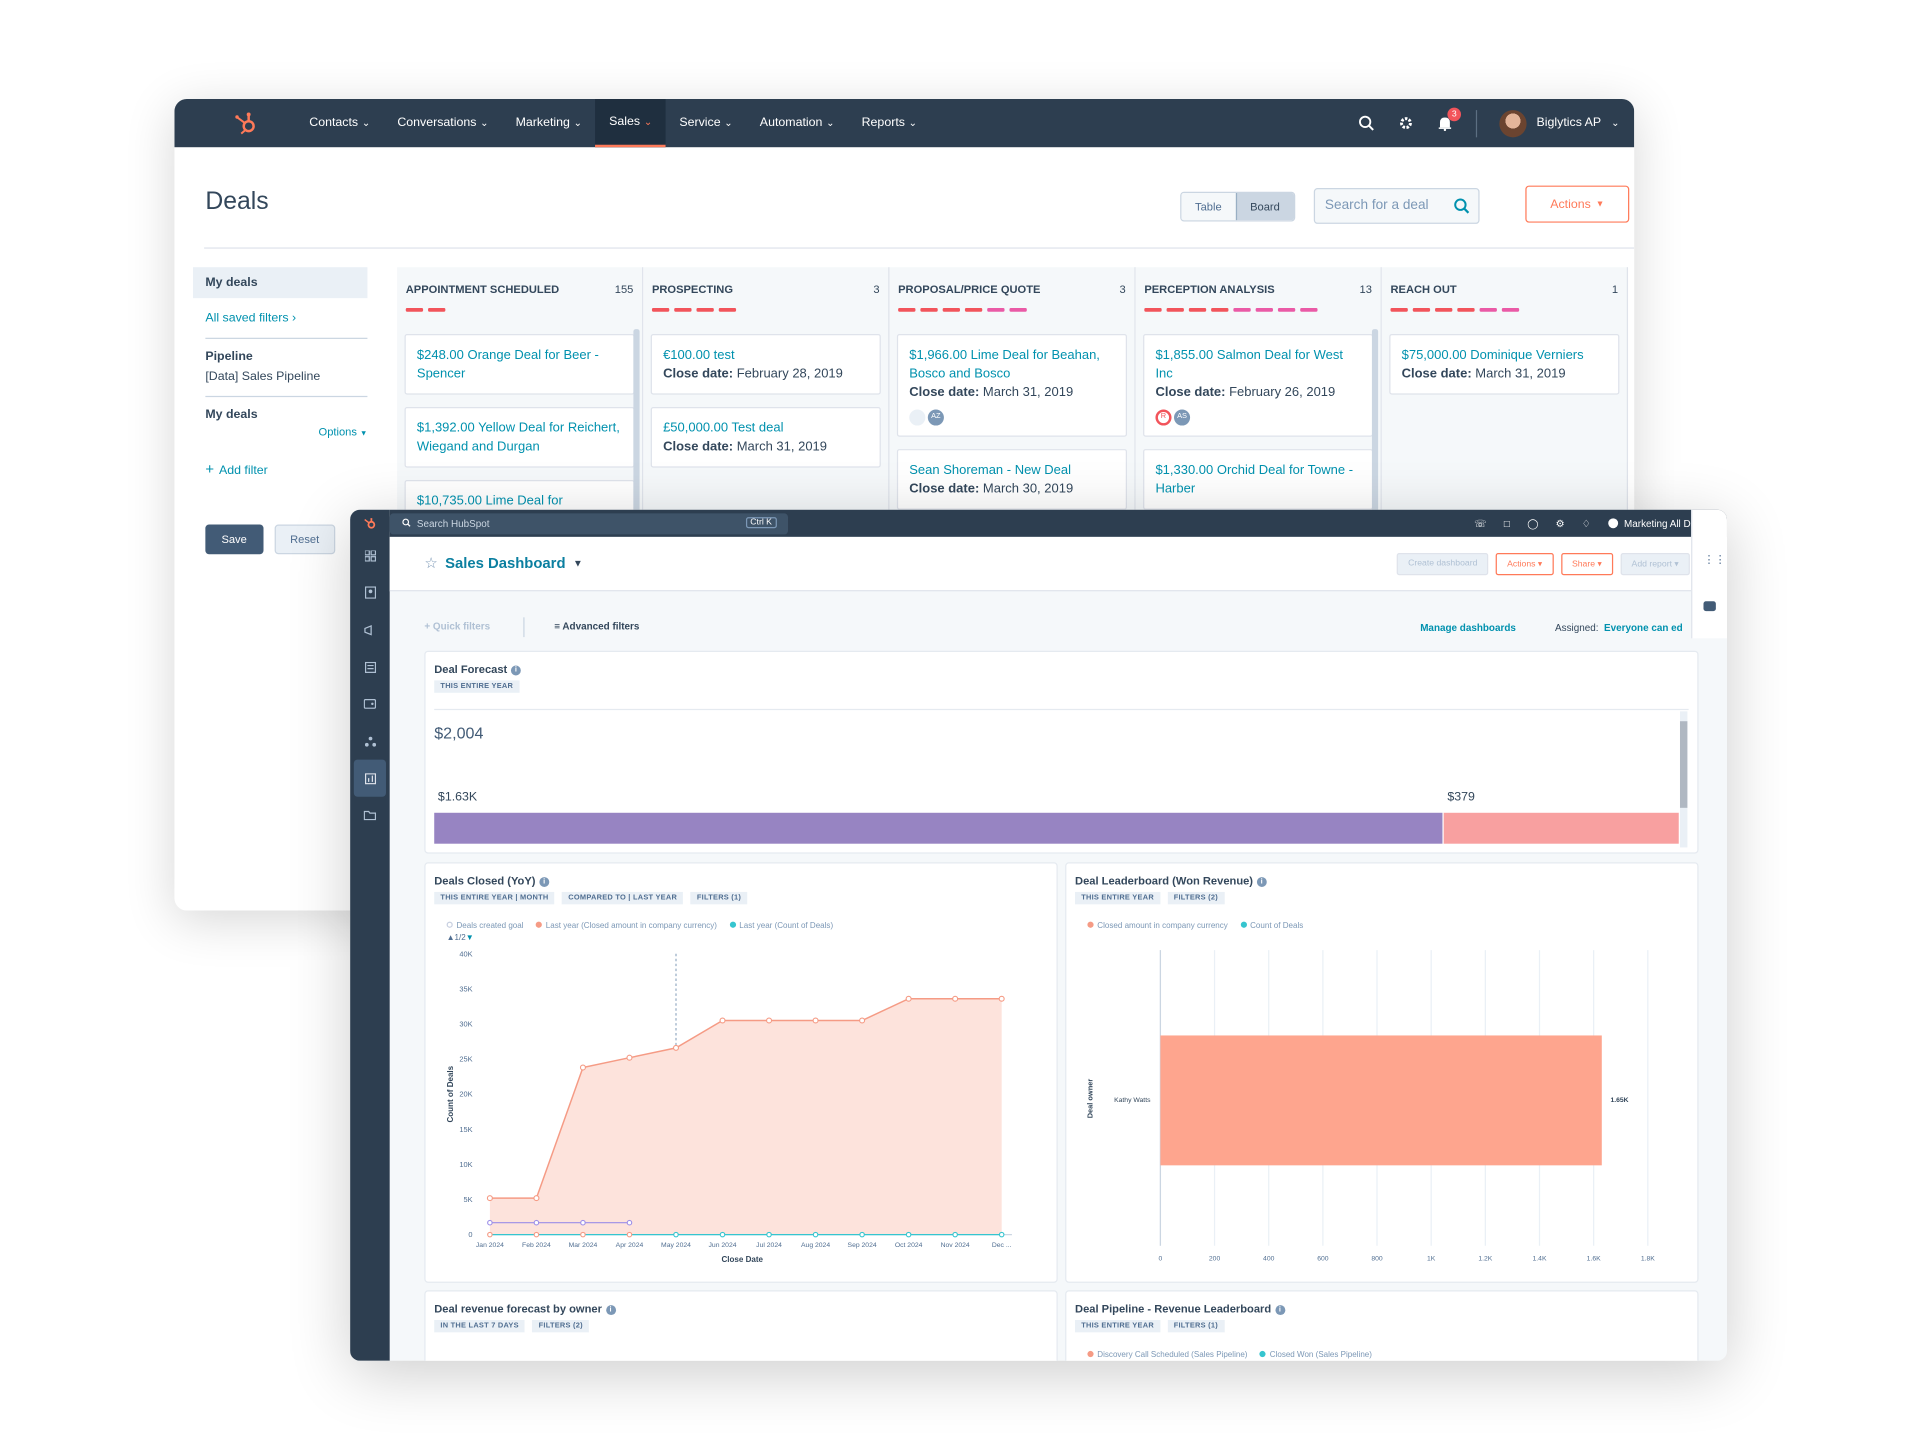 The height and width of the screenshot is (1440, 1920). What do you see at coordinates (480, 1326) in the screenshot?
I see `date-range-tag: IN THE LAST 7 DAYS` at bounding box center [480, 1326].